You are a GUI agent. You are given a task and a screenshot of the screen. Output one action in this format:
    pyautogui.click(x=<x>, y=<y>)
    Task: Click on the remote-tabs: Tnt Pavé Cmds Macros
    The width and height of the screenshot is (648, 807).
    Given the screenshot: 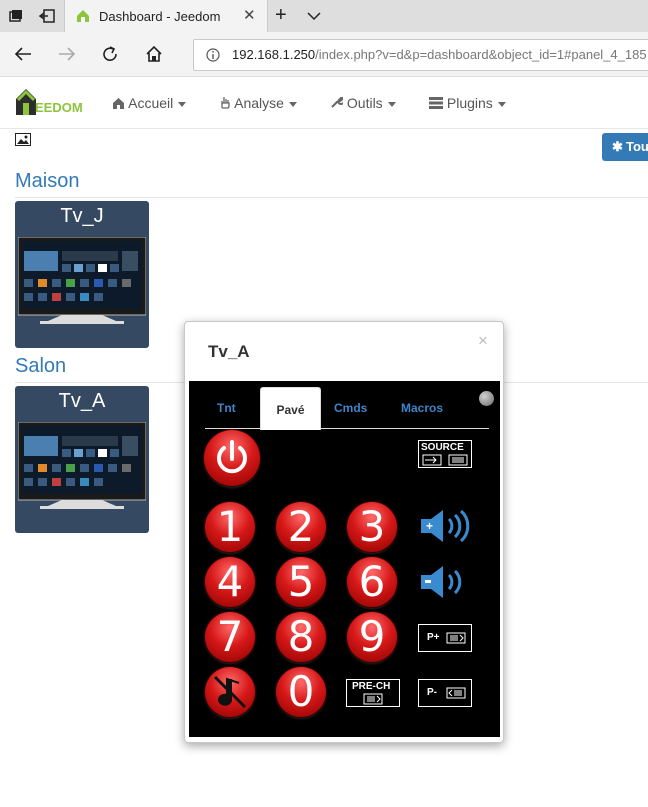 What is the action you would take?
    pyautogui.click(x=347, y=408)
    